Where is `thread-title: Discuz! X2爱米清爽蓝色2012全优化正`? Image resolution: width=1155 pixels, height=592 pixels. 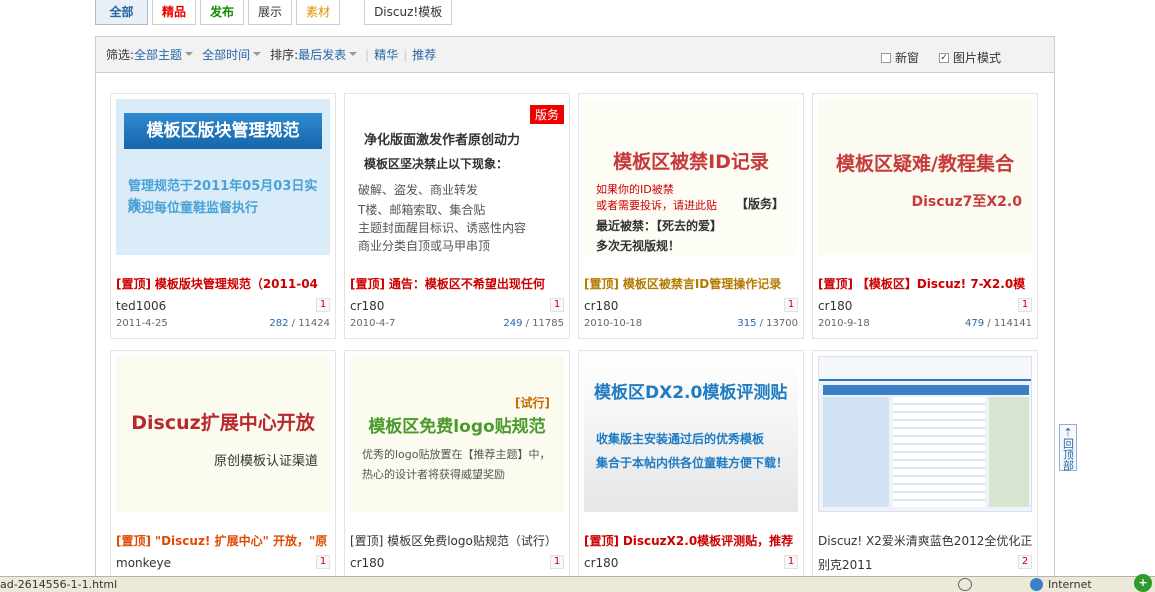 thread-title: Discuz! X2爱米清爽蓝色2012全优化正 is located at coordinates (925, 540).